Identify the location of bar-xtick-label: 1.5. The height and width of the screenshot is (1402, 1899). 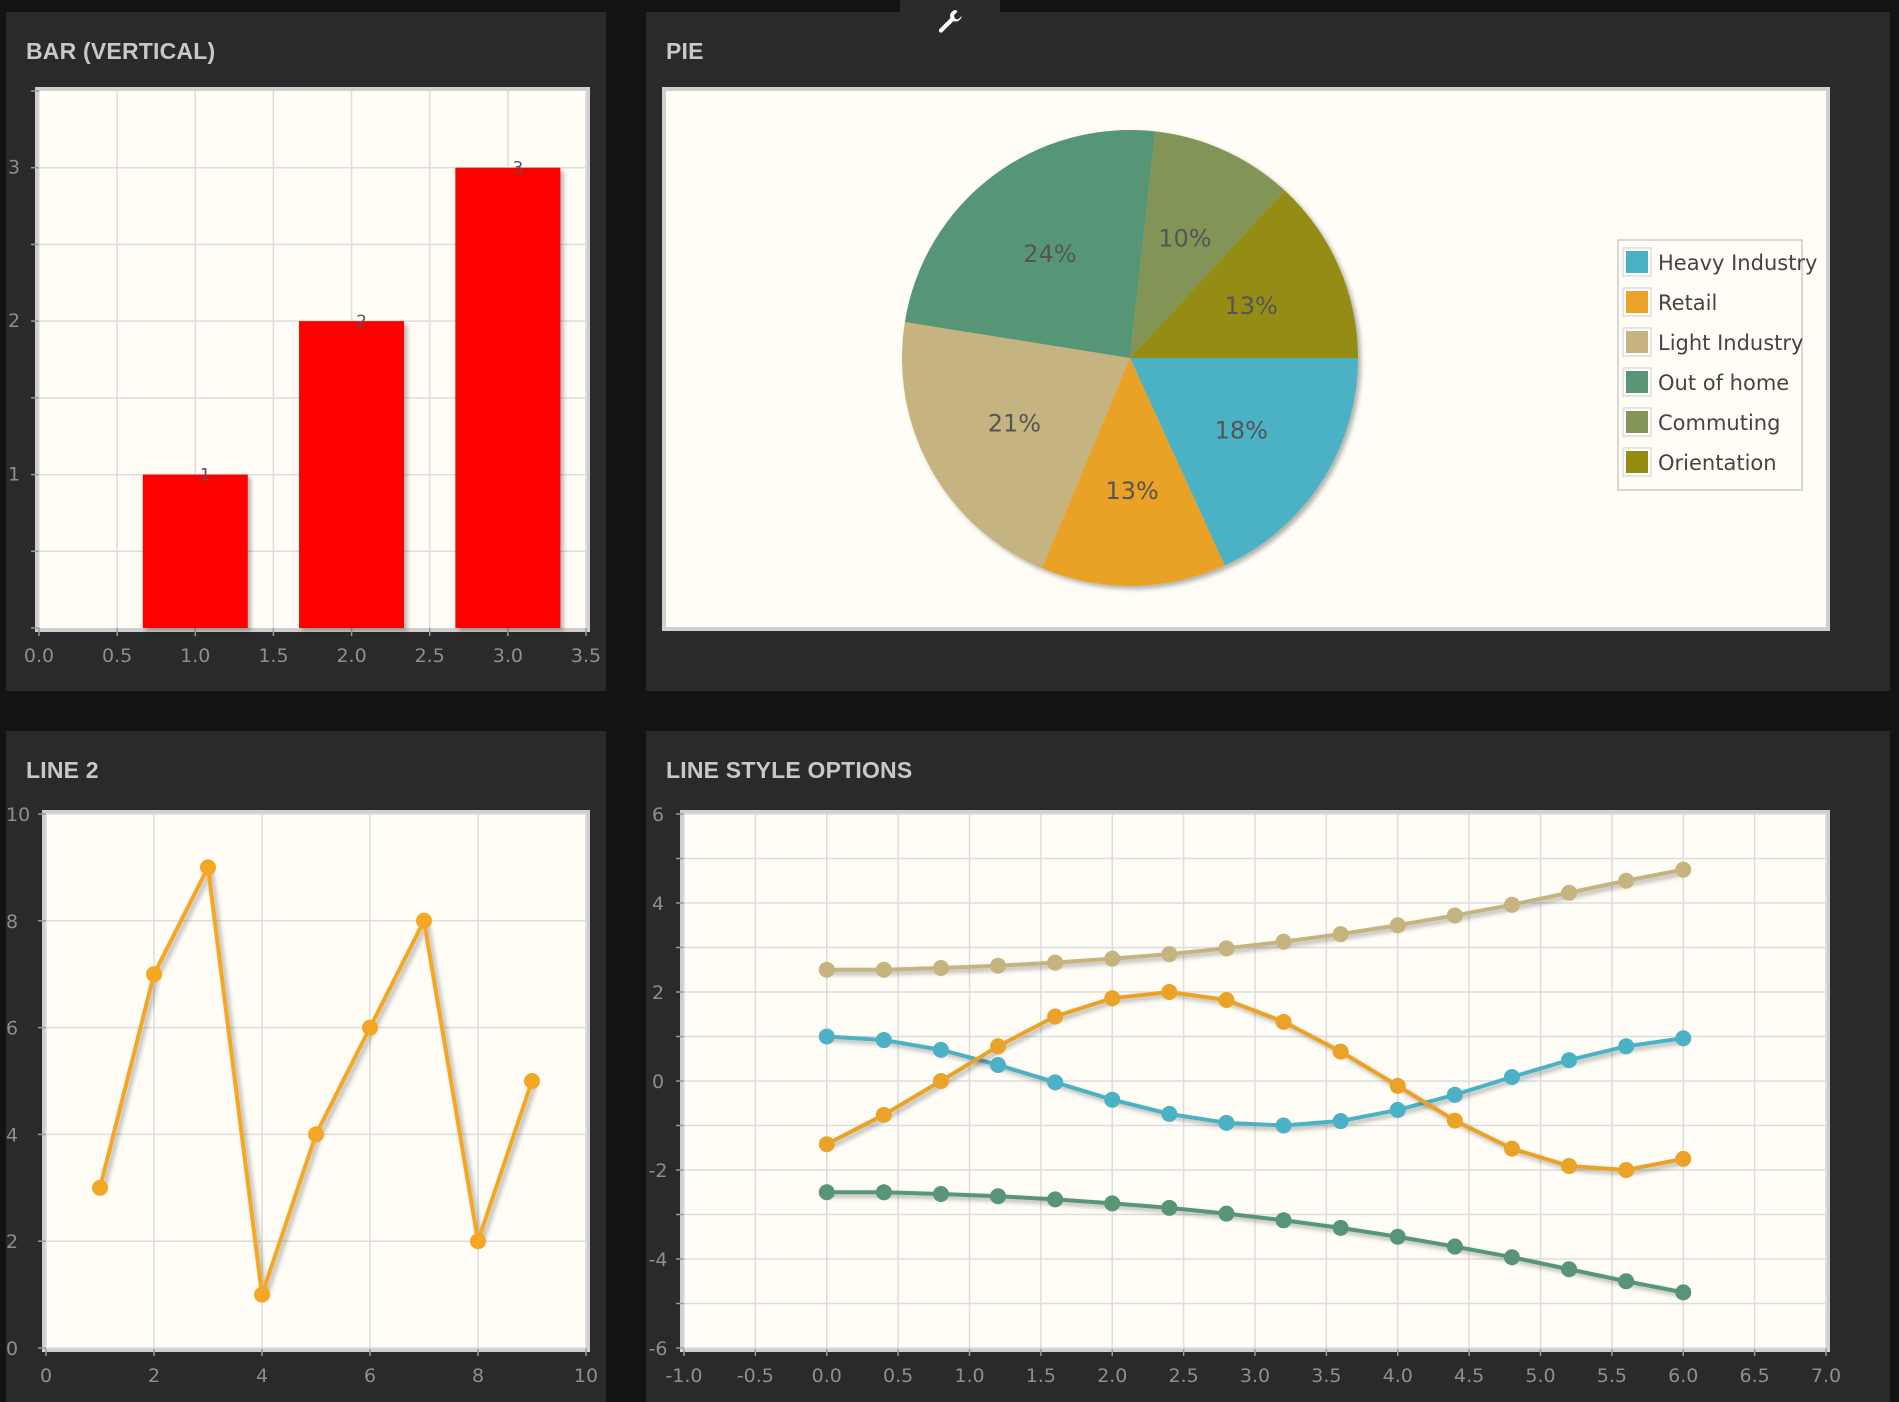
(273, 656).